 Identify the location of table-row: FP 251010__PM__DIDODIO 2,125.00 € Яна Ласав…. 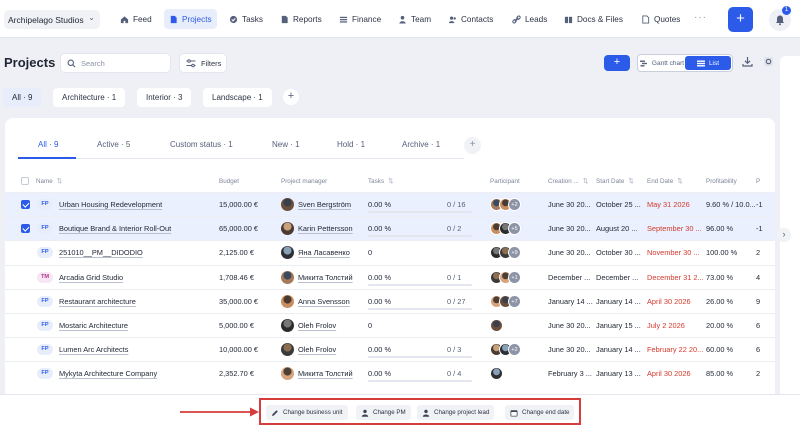
(390, 252).